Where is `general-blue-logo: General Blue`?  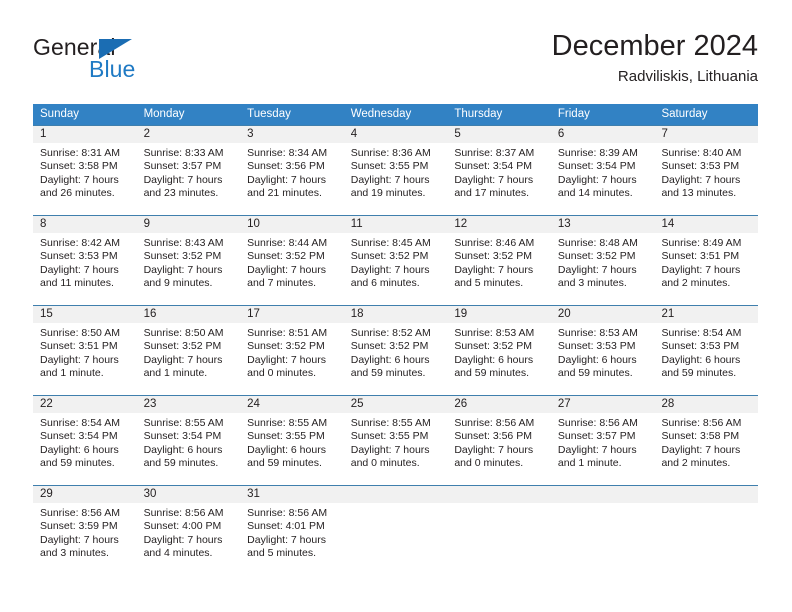 general-blue-logo: General Blue is located at coordinates (143, 63).